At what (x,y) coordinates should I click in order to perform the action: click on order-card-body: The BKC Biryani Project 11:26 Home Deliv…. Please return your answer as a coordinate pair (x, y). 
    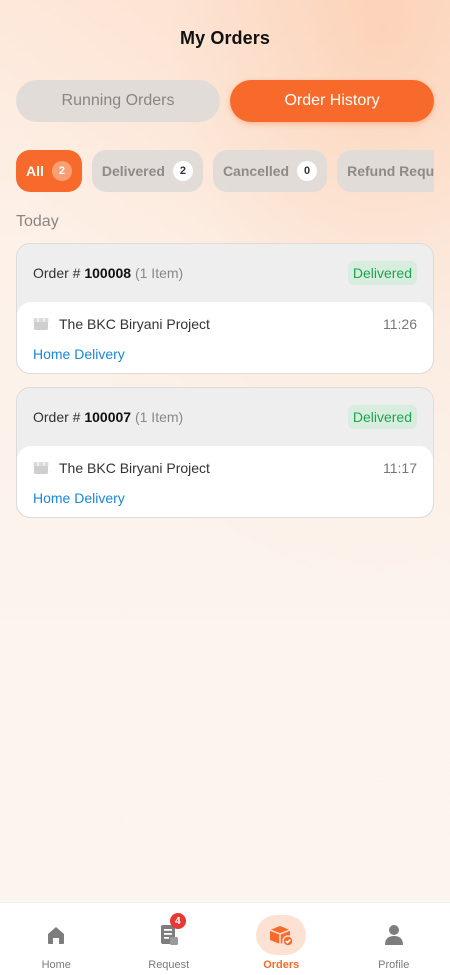
    Looking at the image, I should click on (225, 337).